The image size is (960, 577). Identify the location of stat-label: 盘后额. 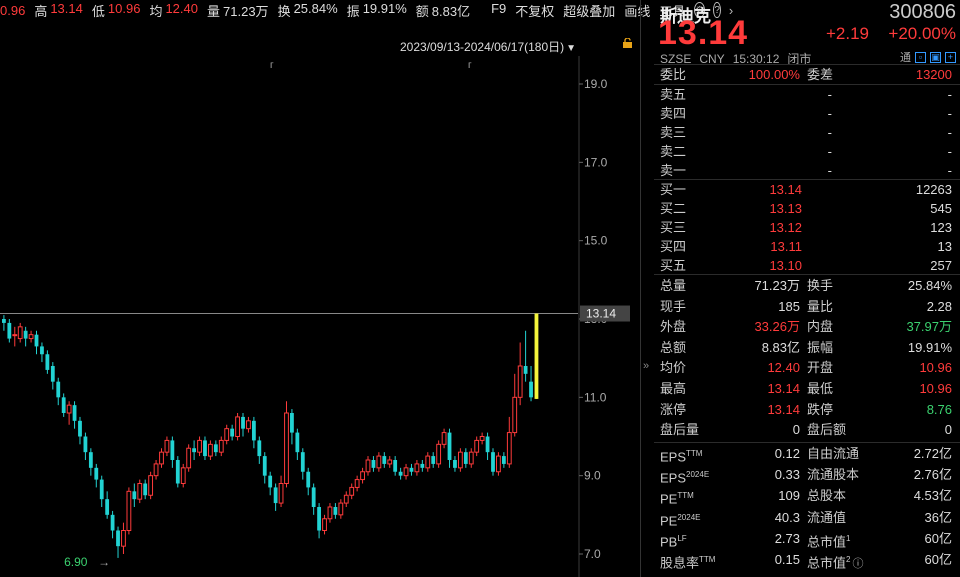
(827, 430).